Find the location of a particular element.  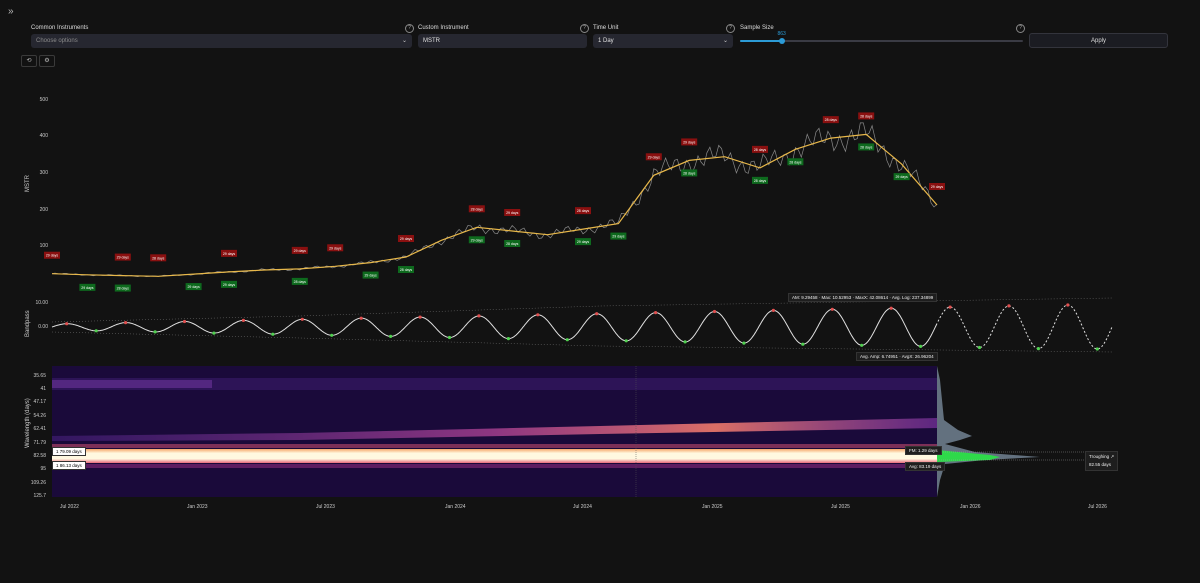

am-stat: AM: 9.29458 is located at coordinates (805, 297).